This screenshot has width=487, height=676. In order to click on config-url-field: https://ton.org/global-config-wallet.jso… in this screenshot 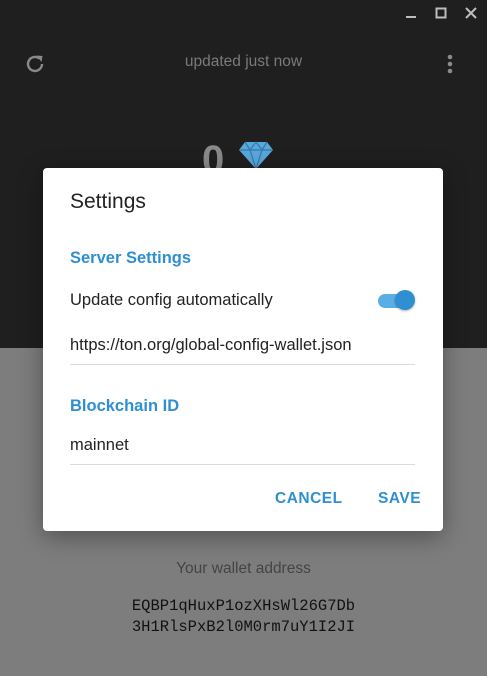, I will do `click(242, 350)`.